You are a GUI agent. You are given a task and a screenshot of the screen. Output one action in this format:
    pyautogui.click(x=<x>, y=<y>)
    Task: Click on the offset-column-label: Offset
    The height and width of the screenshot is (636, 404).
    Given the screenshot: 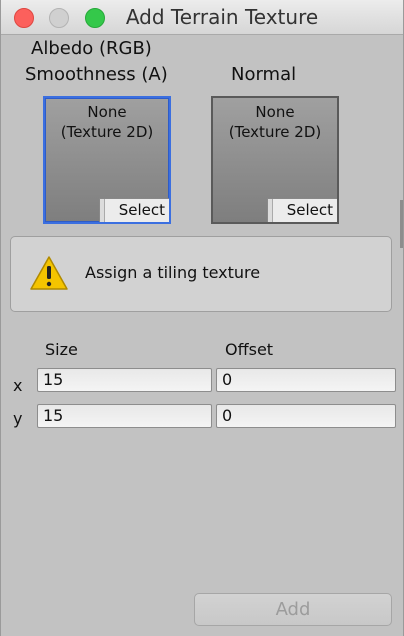 What is the action you would take?
    pyautogui.click(x=249, y=349)
    